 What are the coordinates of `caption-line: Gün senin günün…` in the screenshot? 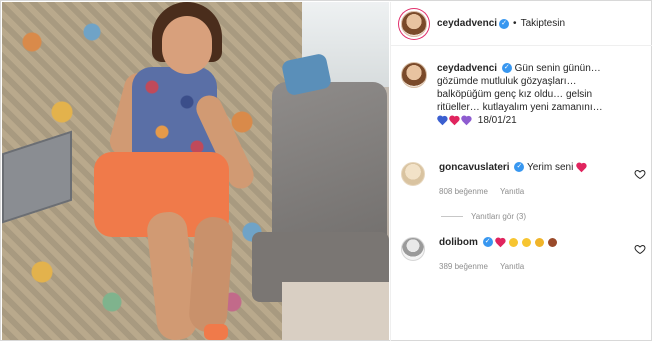 It's located at (557, 68).